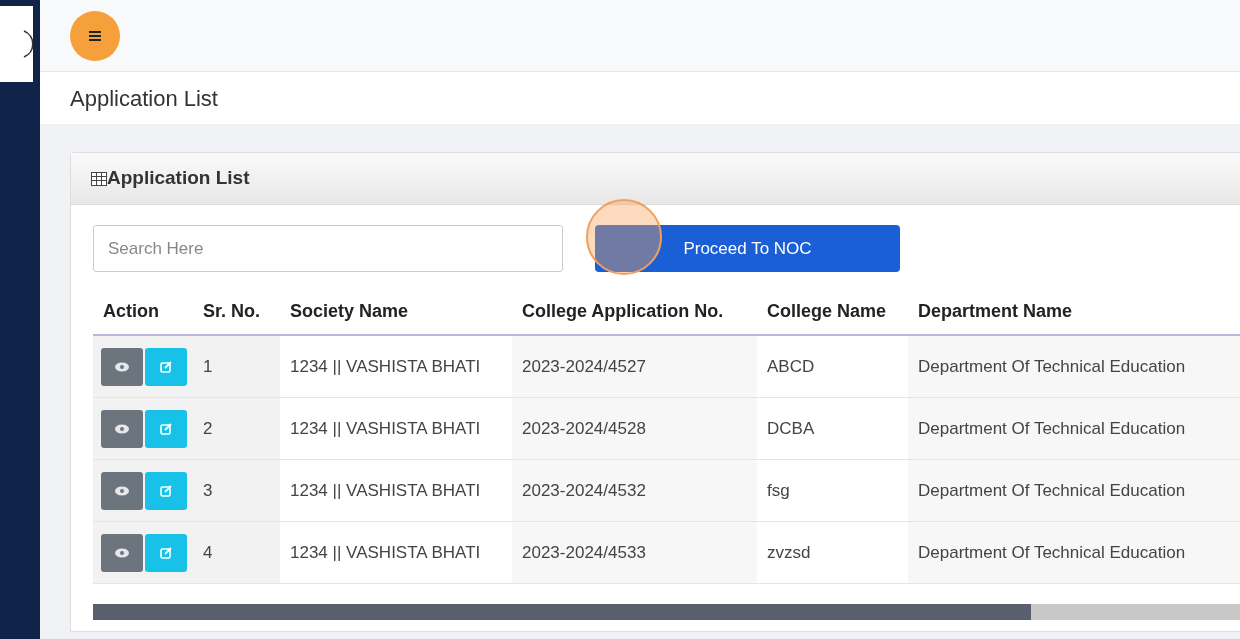 The width and height of the screenshot is (1240, 639). I want to click on sidebar-tab, so click(16, 44).